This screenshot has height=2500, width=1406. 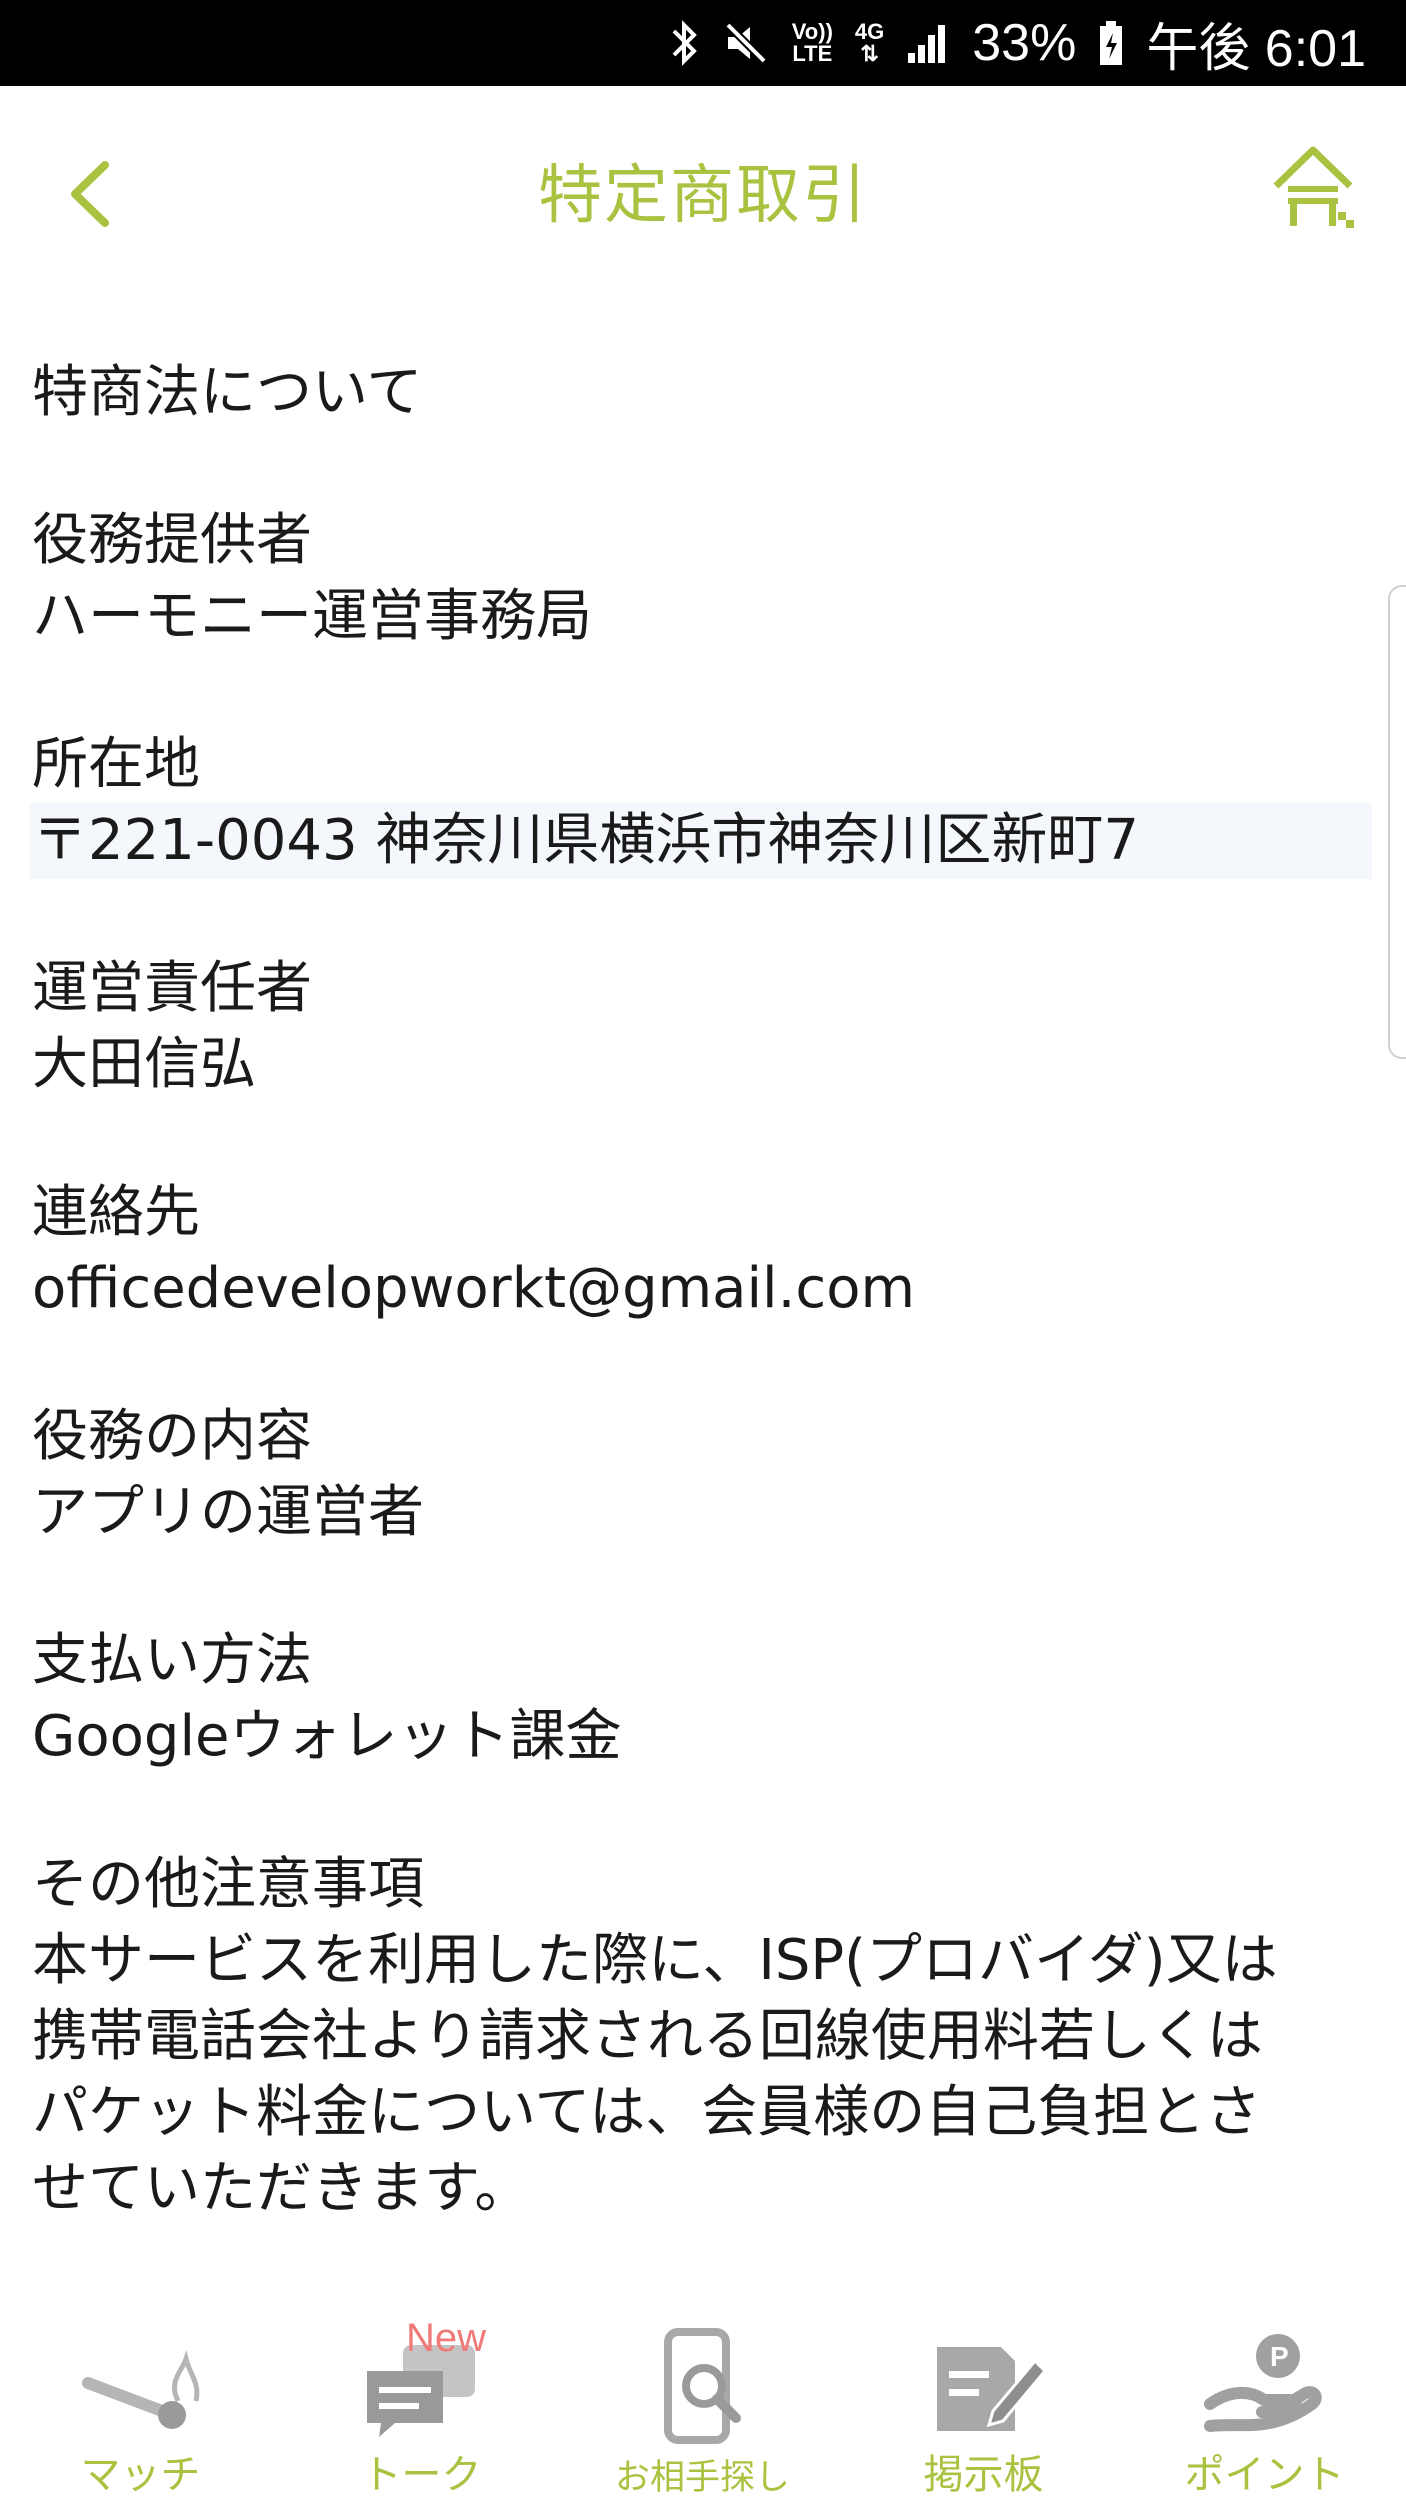 What do you see at coordinates (421, 2475) in the screenshot?
I see `nav-label: トーク` at bounding box center [421, 2475].